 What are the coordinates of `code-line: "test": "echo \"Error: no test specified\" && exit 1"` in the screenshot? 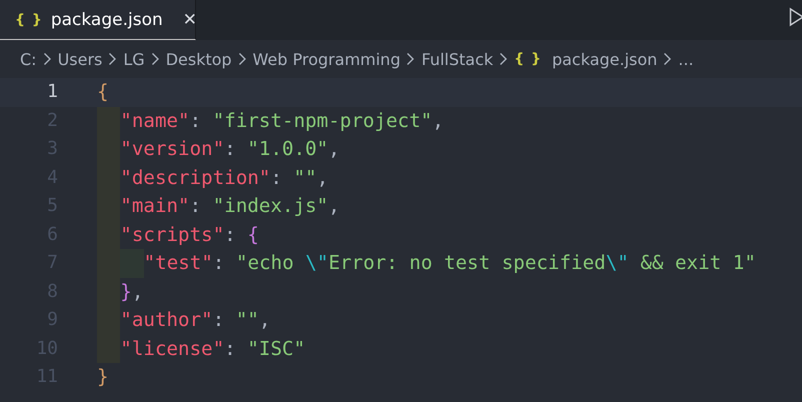 It's located at (450, 263).